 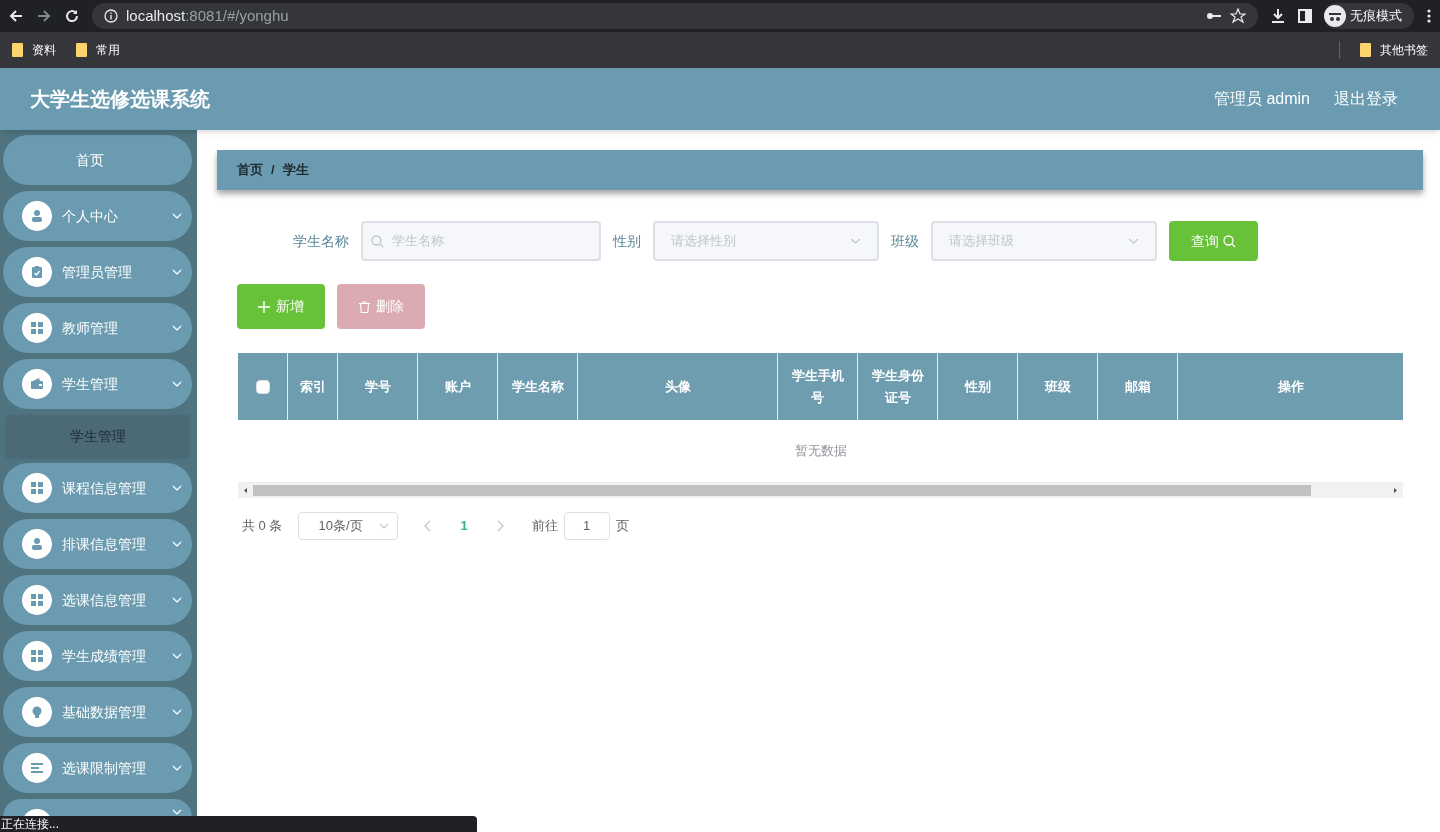 What do you see at coordinates (1305, 16) in the screenshot?
I see `side-panel-icon` at bounding box center [1305, 16].